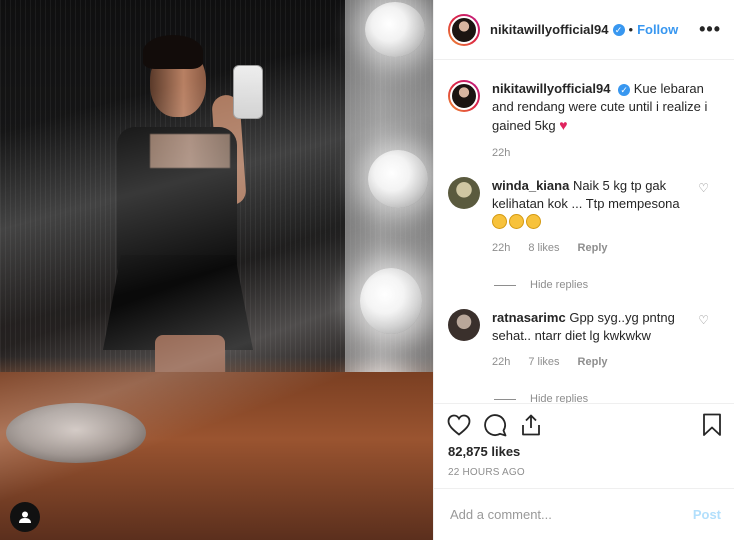  Describe the element at coordinates (712, 425) in the screenshot. I see `bookmark-icon` at that location.